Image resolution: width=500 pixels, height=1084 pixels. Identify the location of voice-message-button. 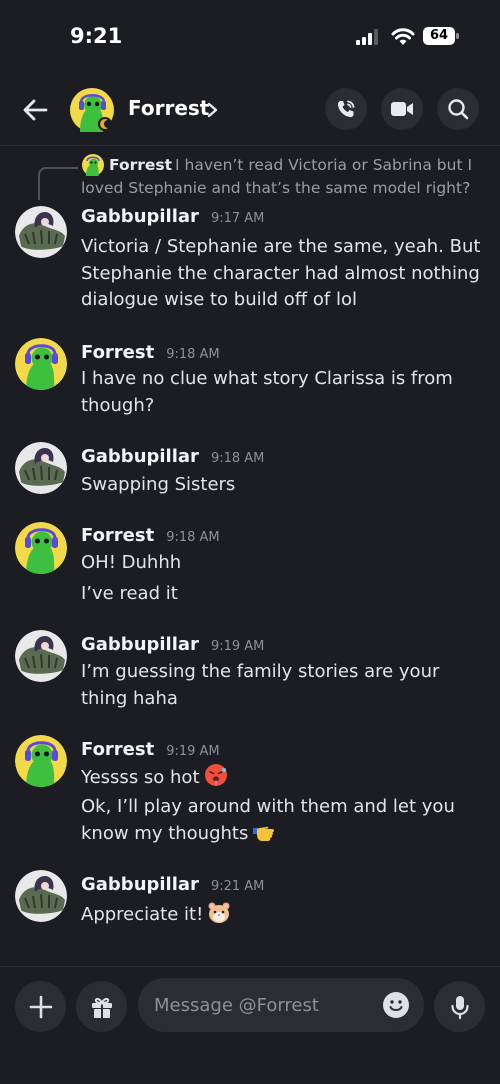
(459, 1006).